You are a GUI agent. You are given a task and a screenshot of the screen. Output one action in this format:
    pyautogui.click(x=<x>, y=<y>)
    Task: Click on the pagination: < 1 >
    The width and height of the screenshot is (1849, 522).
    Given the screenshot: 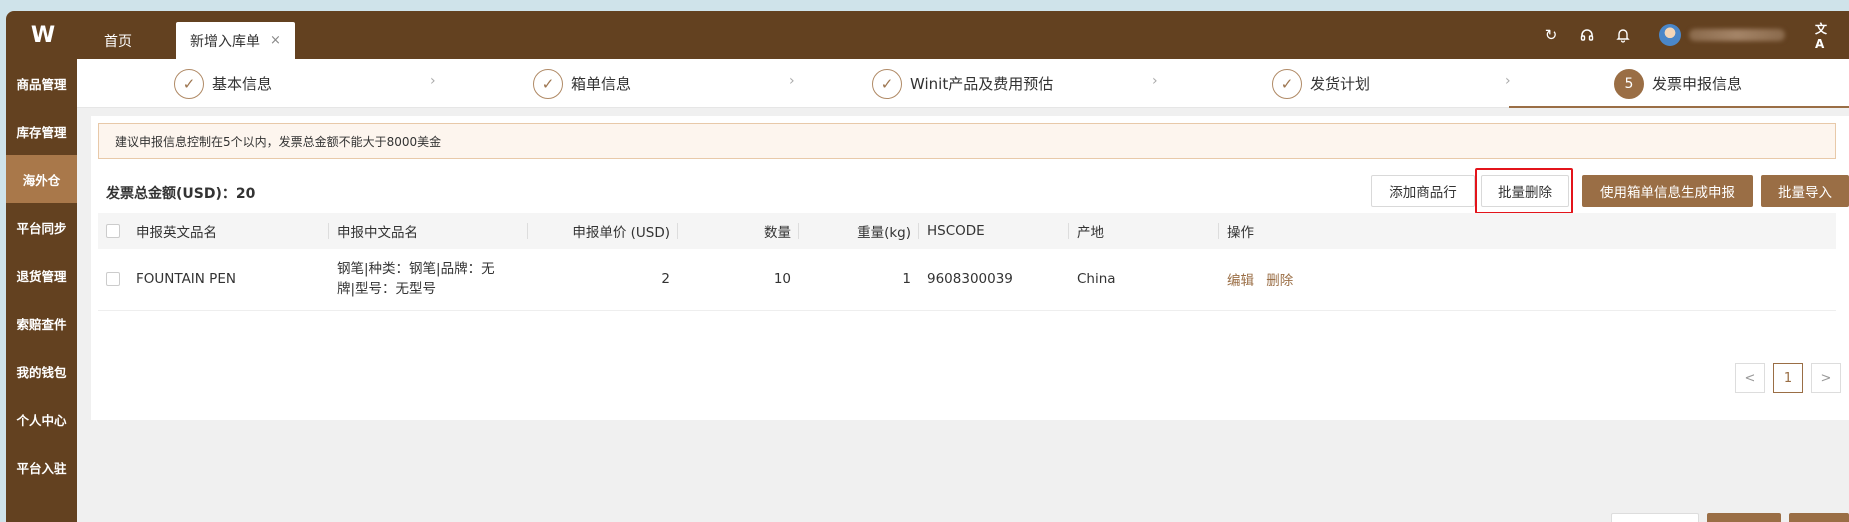 What is the action you would take?
    pyautogui.click(x=1784, y=378)
    